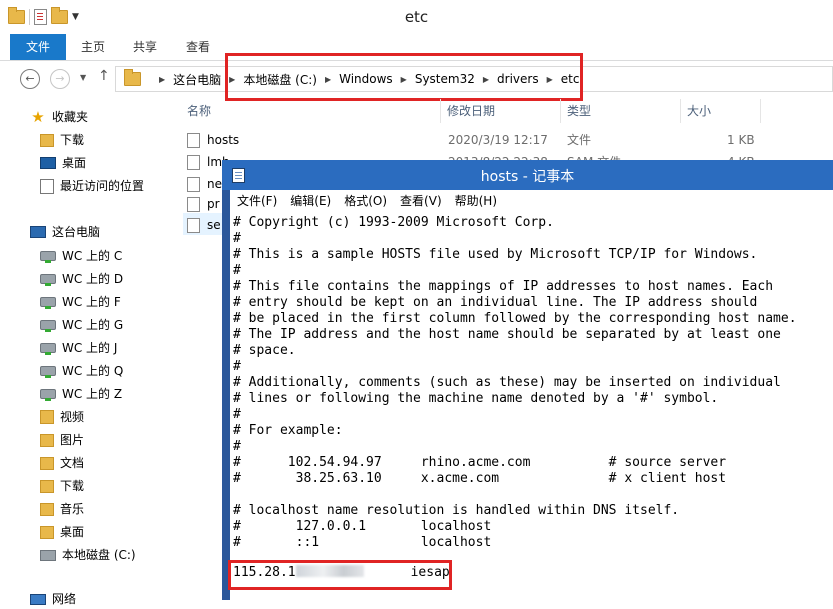 Image resolution: width=833 pixels, height=609 pixels. What do you see at coordinates (93, 279) in the screenshot?
I see `nav-label: WC 上的 D` at bounding box center [93, 279].